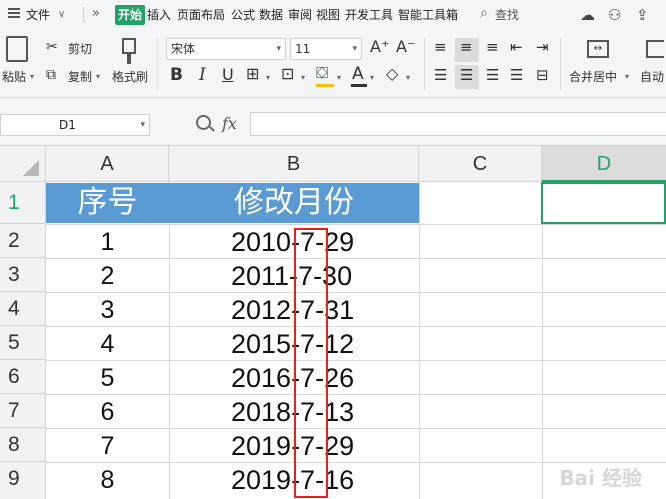 The width and height of the screenshot is (666, 499). Describe the element at coordinates (129, 46) in the screenshot. I see `brush-icon` at that location.